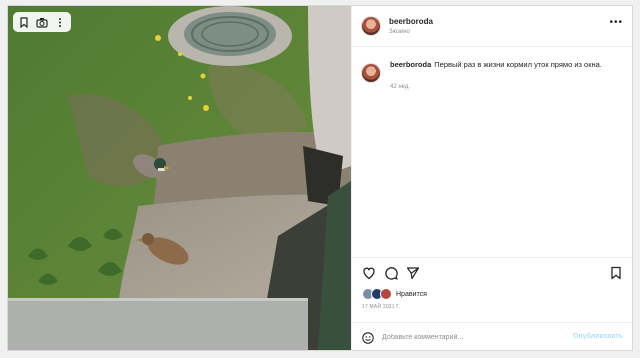 The height and width of the screenshot is (358, 640). What do you see at coordinates (394, 294) in the screenshot?
I see `likes-row: Нравится` at bounding box center [394, 294].